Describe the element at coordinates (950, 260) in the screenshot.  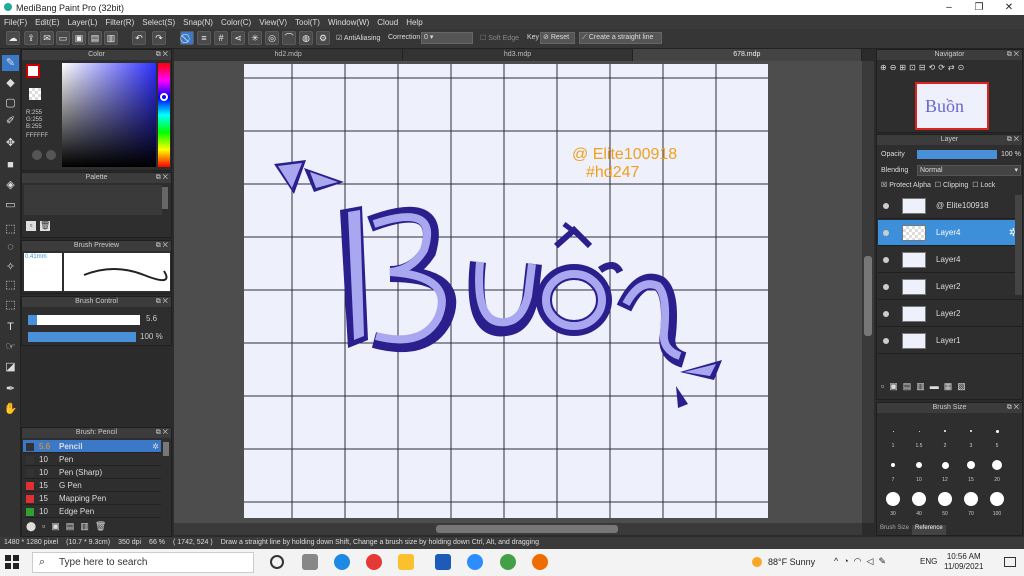
I see `layer-row: Layer4` at that location.